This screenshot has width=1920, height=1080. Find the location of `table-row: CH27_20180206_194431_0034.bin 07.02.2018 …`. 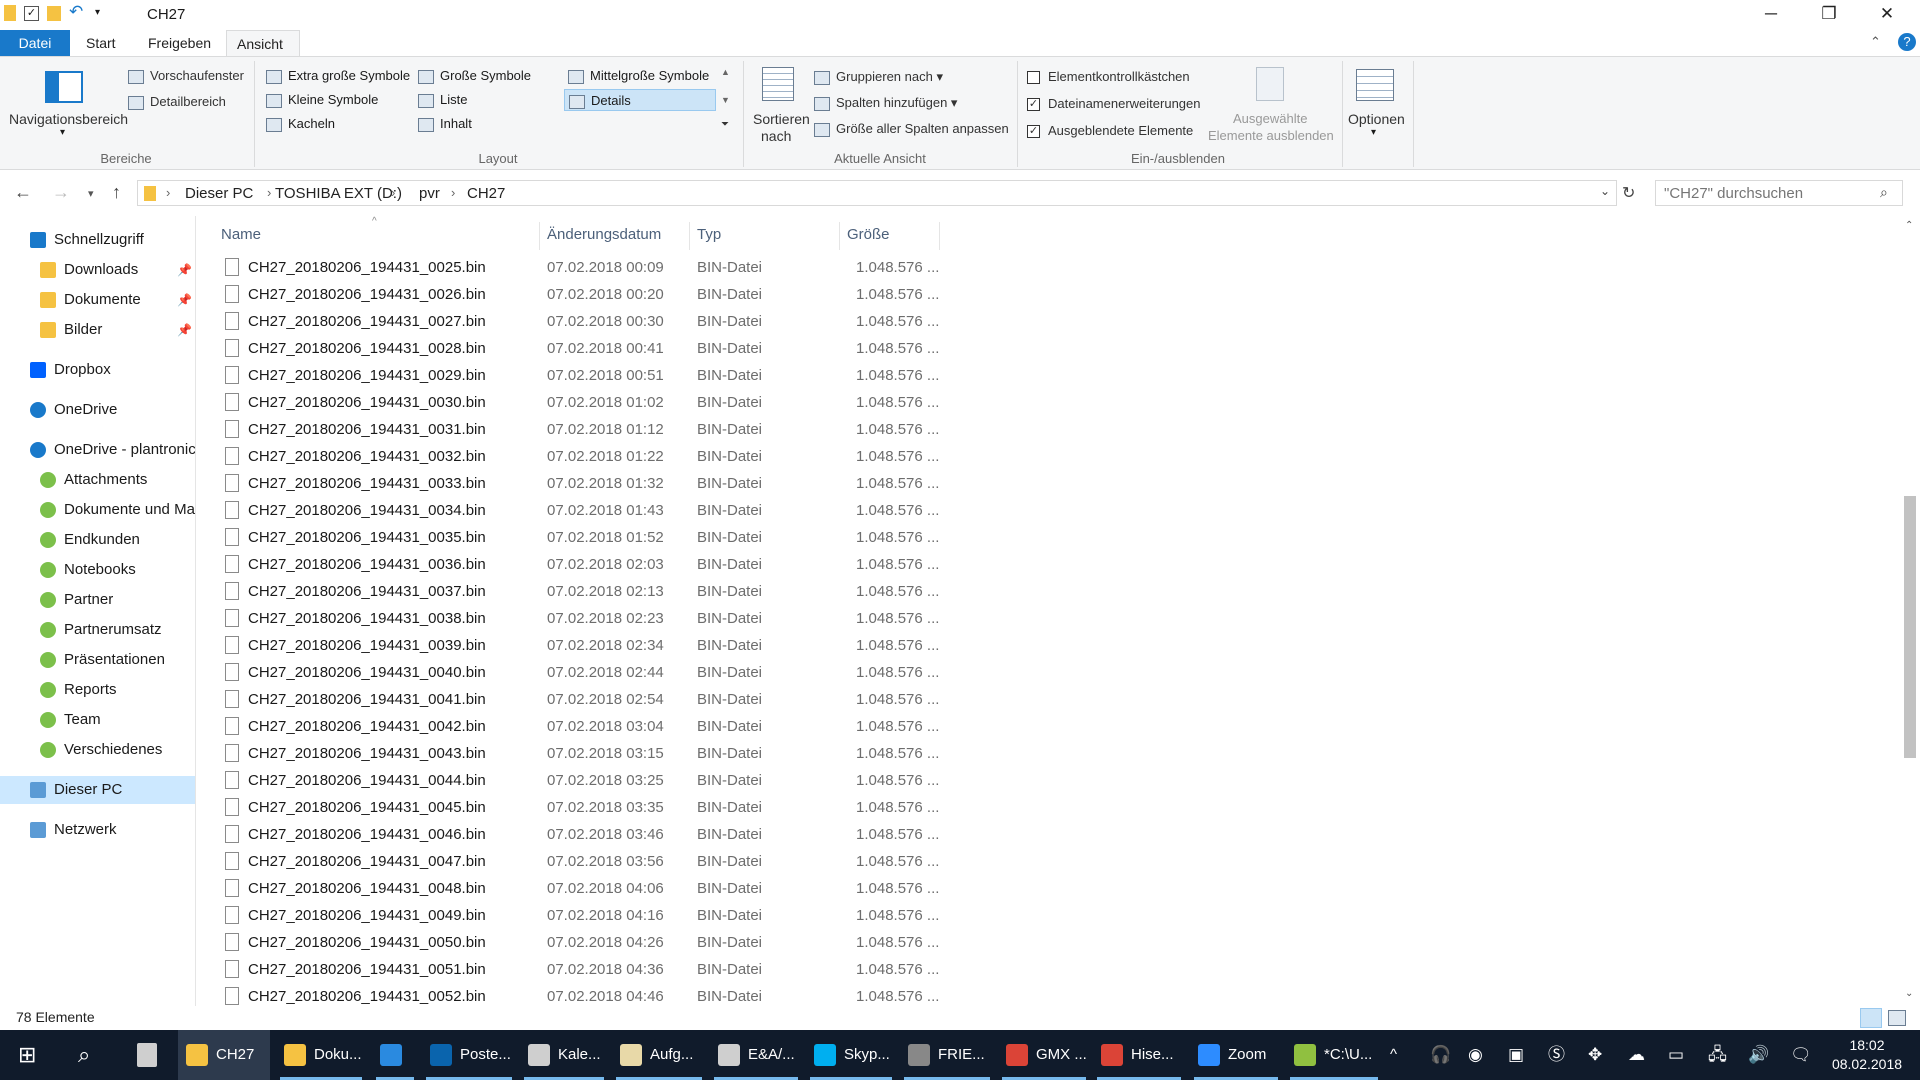

table-row: CH27_20180206_194431_0034.bin 07.02.2018 … is located at coordinates (567, 510).